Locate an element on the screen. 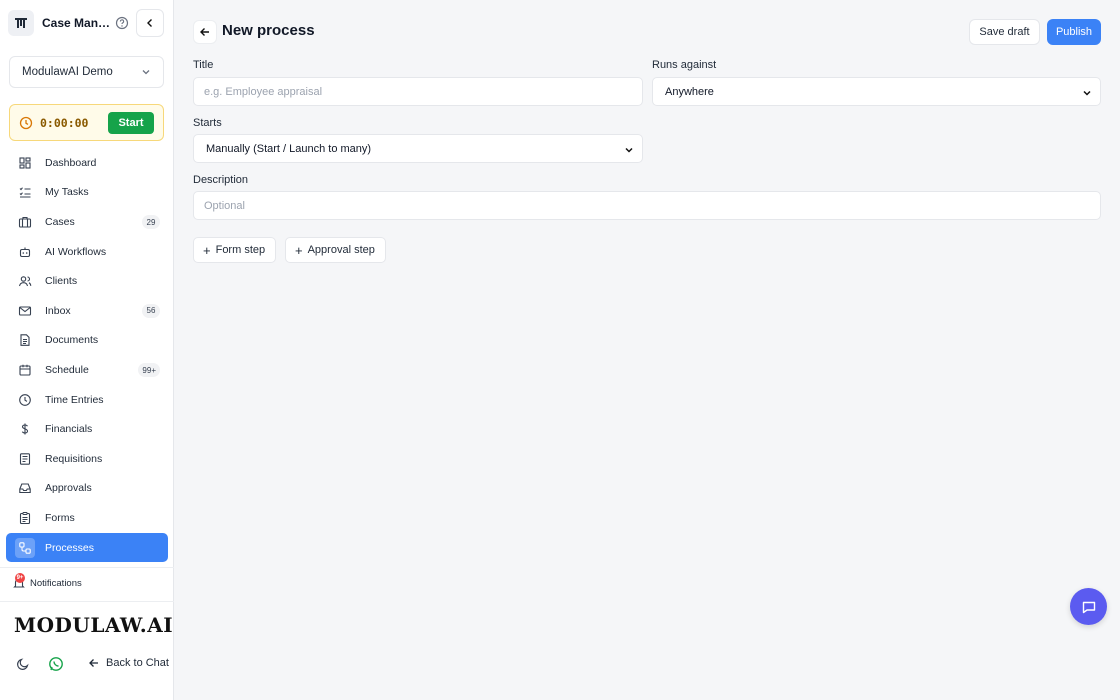  sidebar-item-label: Financials is located at coordinates (69, 429).